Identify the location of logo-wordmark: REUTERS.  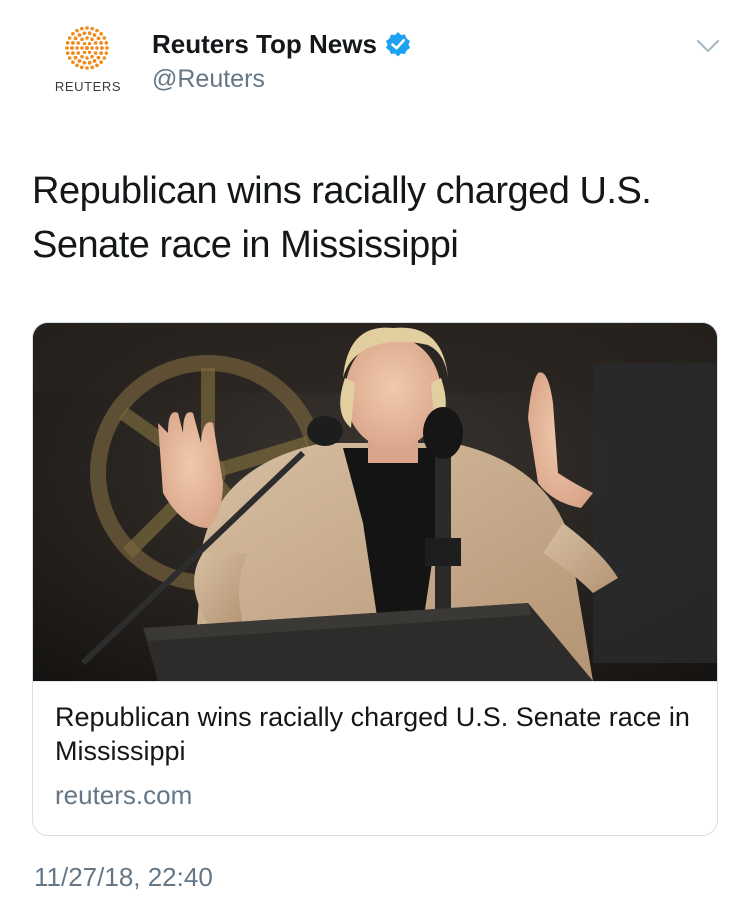
(88, 86).